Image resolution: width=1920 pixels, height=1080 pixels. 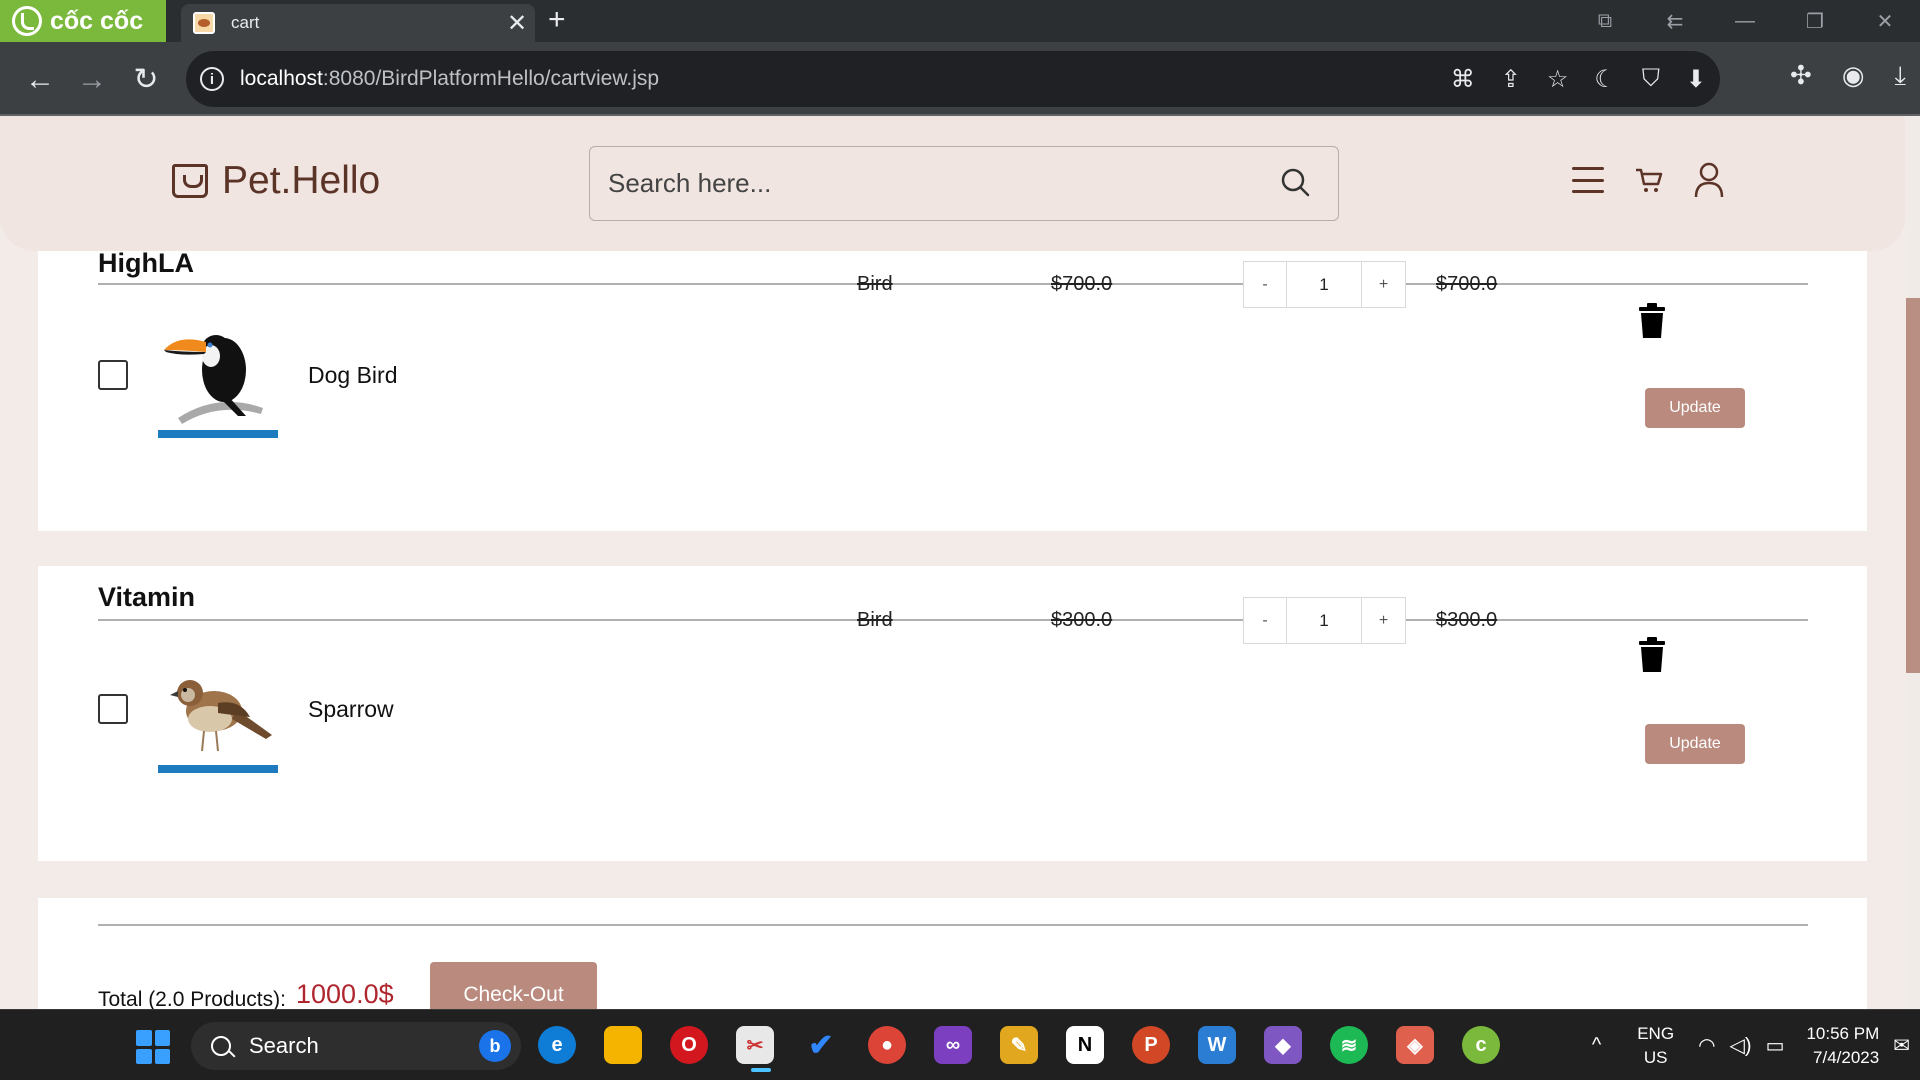 What do you see at coordinates (557, 20) in the screenshot?
I see `new-tab-icon: +` at bounding box center [557, 20].